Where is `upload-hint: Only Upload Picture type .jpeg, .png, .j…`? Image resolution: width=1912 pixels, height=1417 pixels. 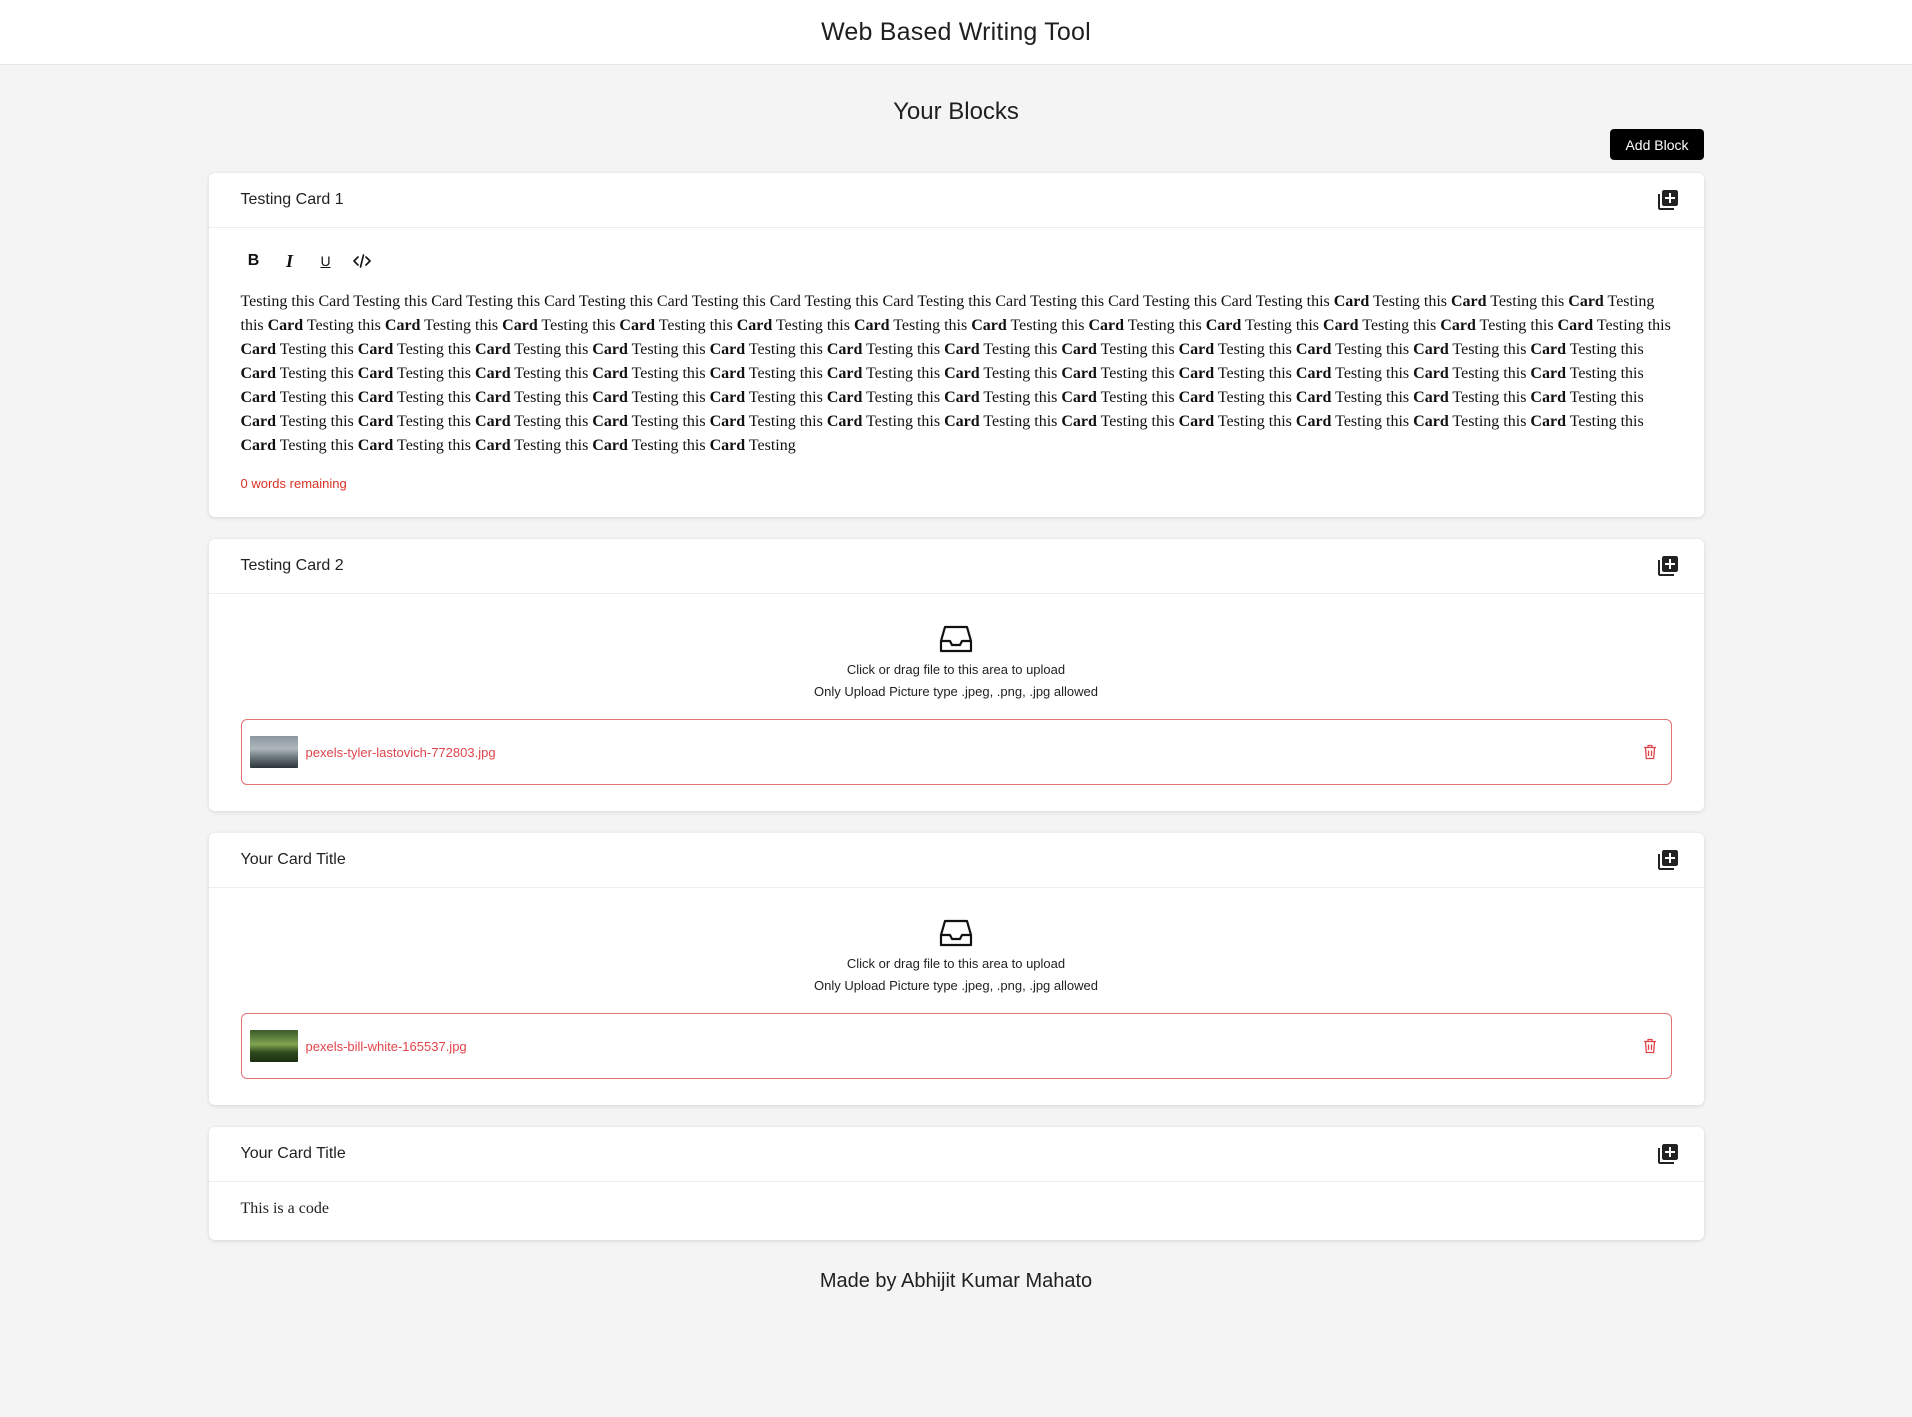
upload-hint: Only Upload Picture type .jpeg, .png, .j… is located at coordinates (955, 691).